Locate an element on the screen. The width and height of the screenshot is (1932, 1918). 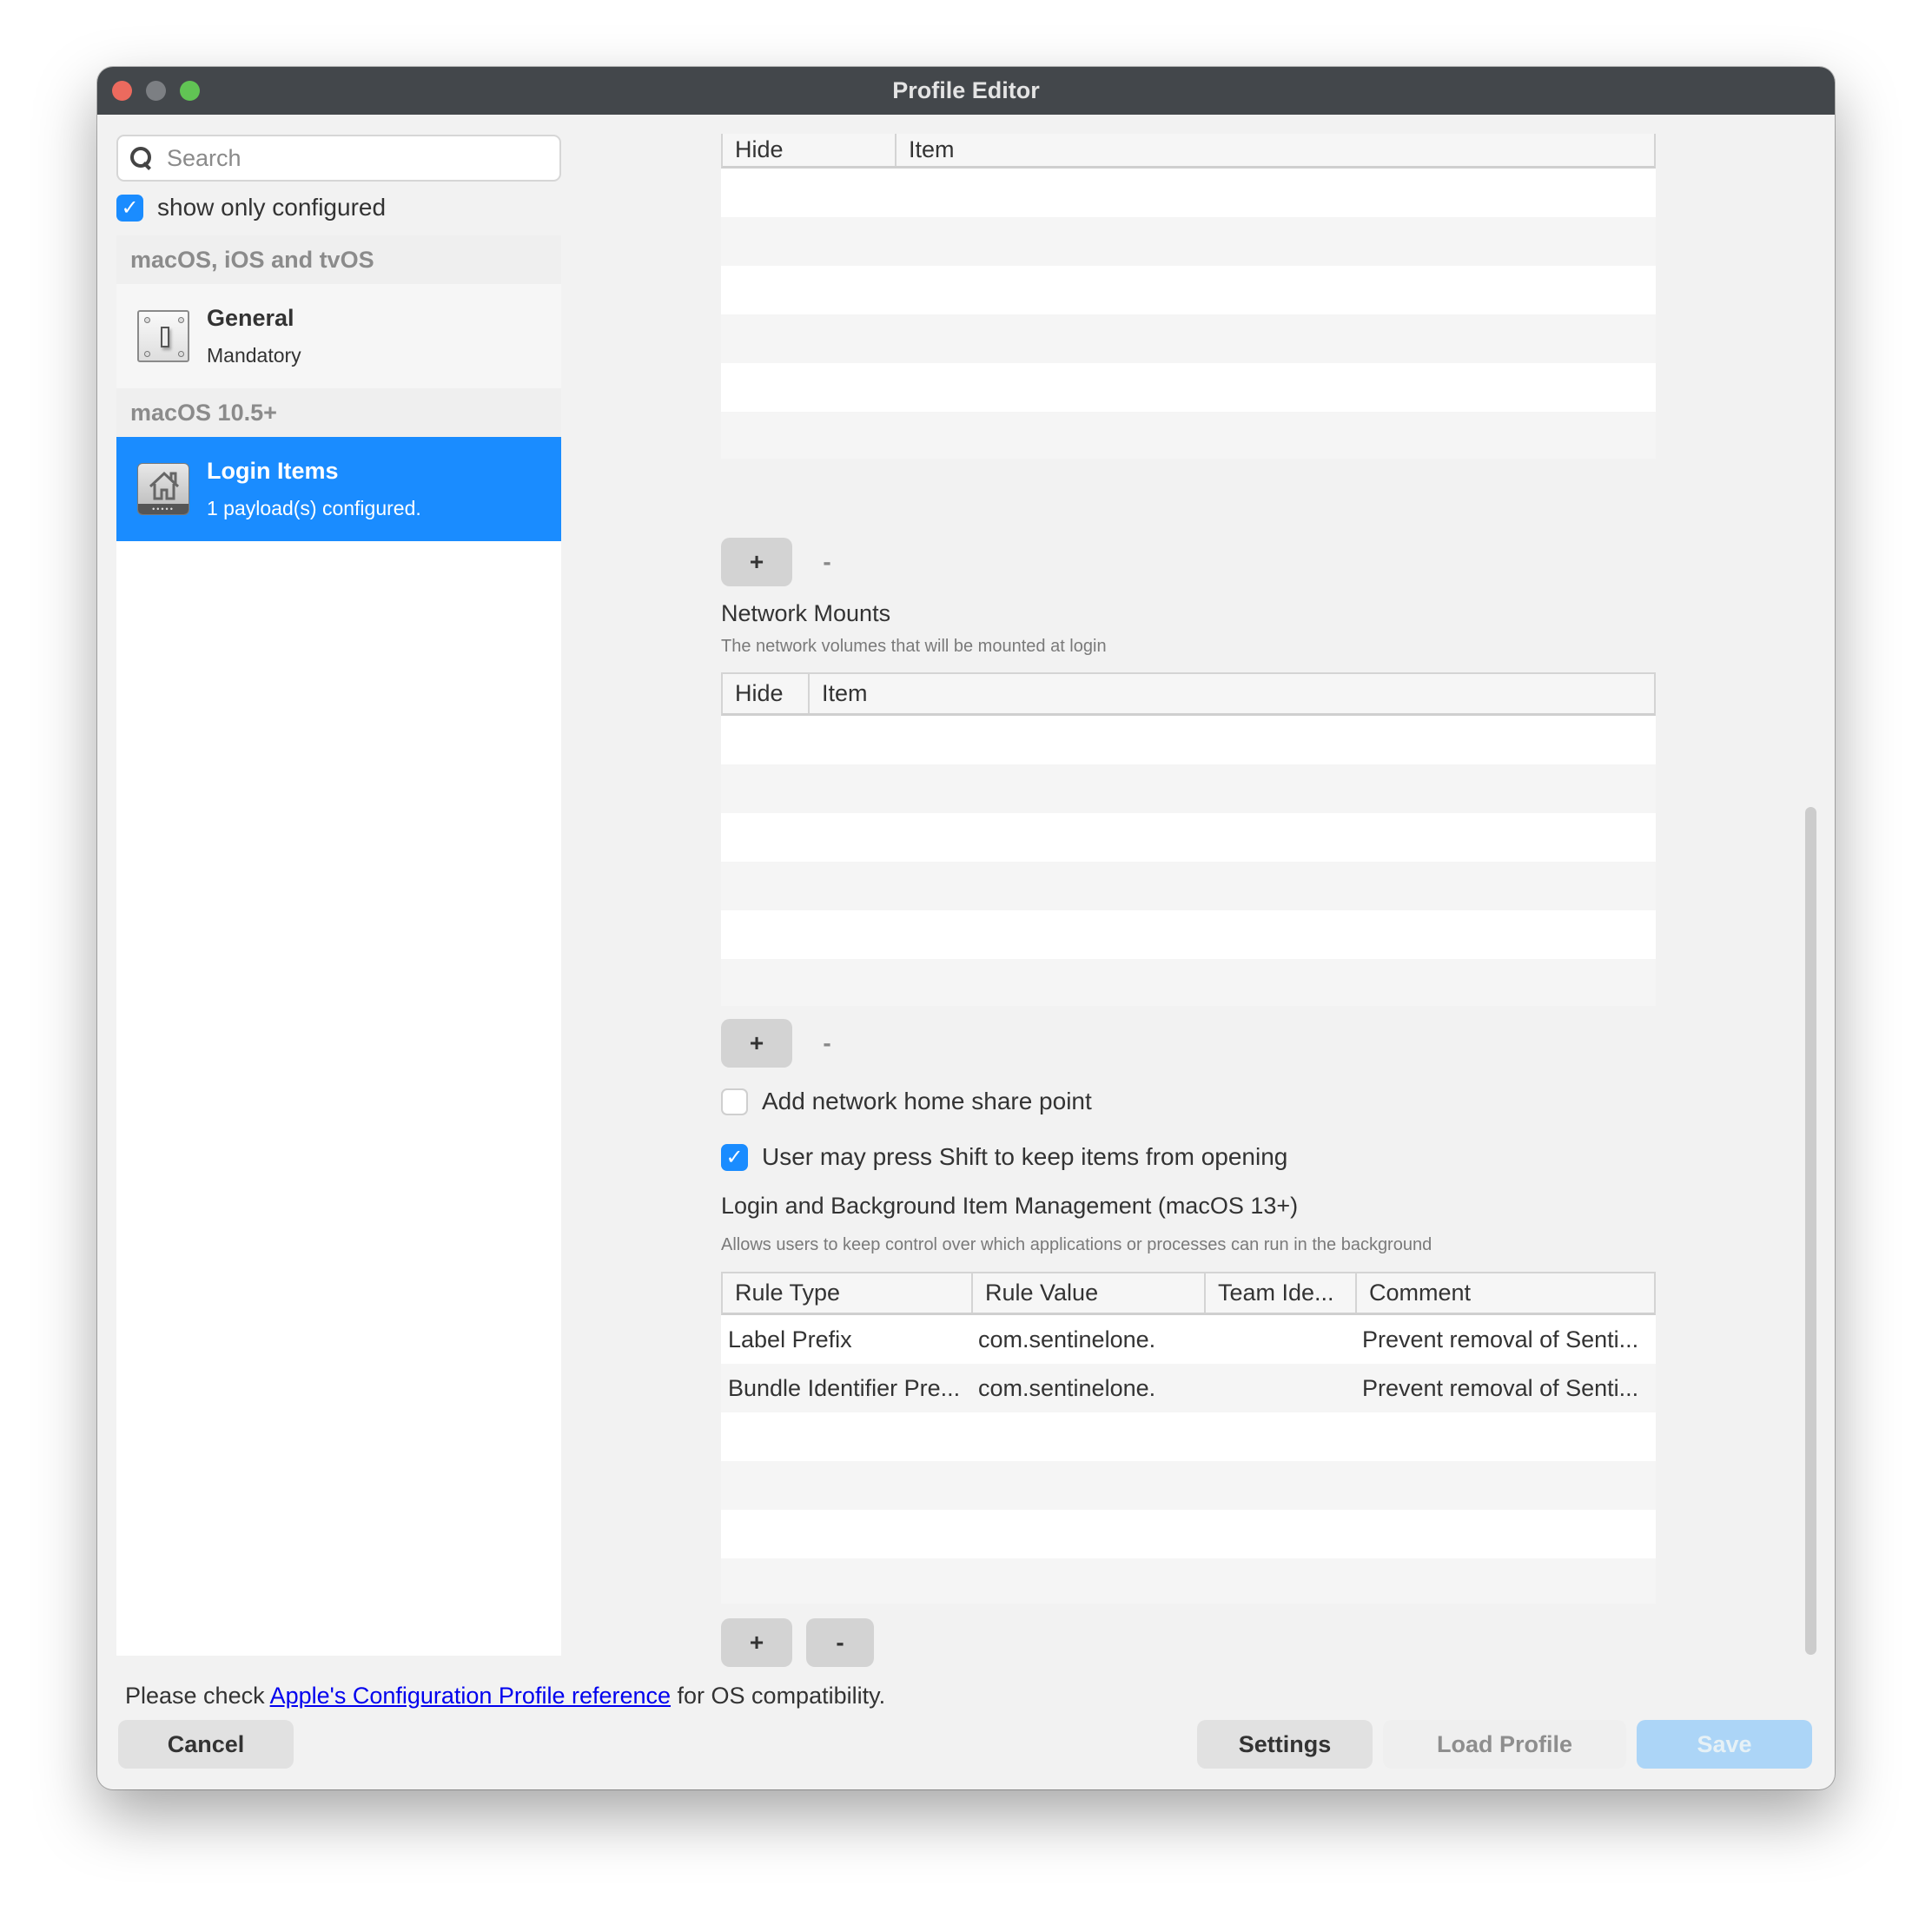
group-header-macos-10-5: macOS 10.5+ is located at coordinates (339, 412).